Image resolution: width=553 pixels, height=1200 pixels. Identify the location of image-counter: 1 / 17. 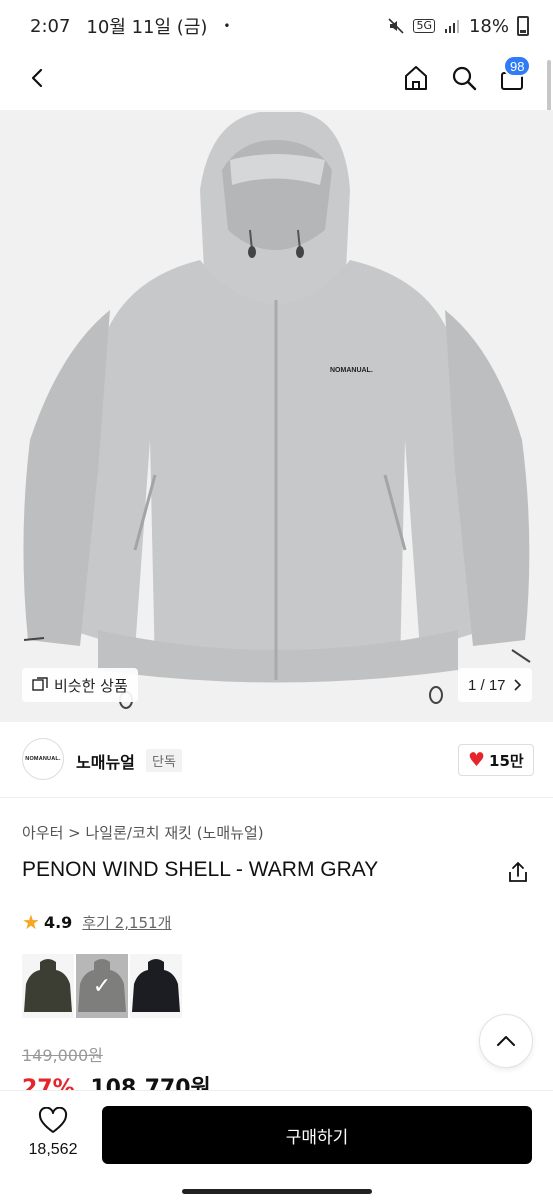
(495, 685).